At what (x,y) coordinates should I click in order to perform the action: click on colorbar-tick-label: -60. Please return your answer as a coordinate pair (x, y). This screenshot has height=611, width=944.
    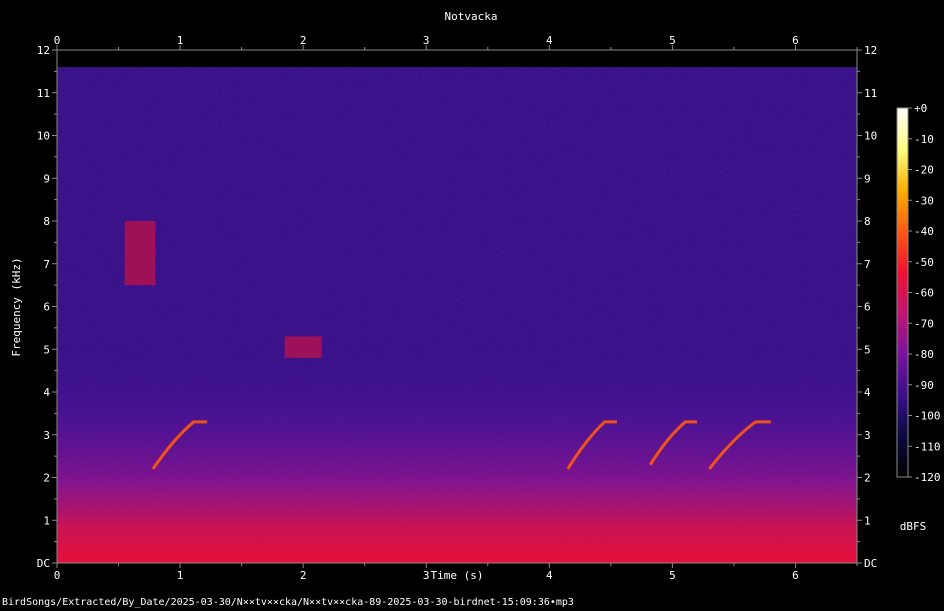
    Looking at the image, I should click on (924, 293).